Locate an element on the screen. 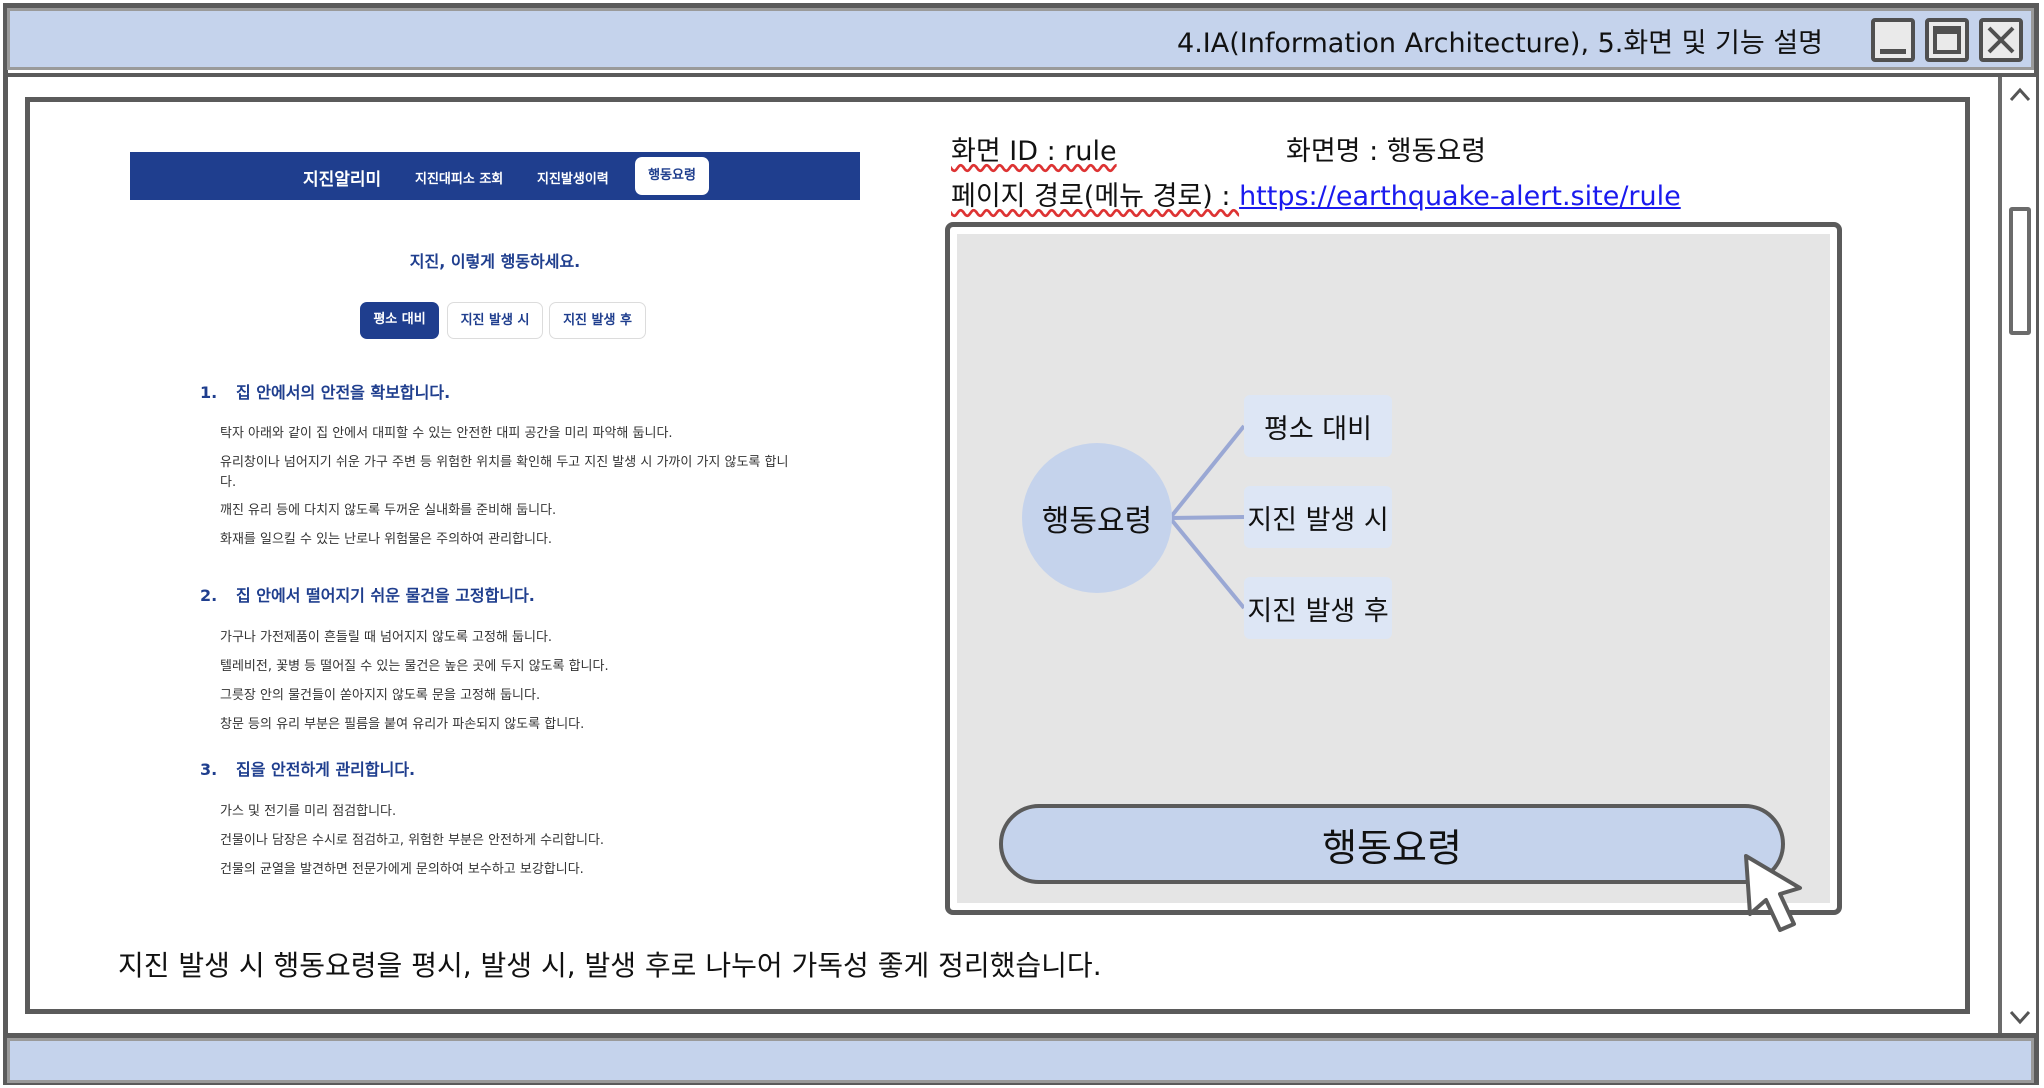 The height and width of the screenshot is (1088, 2044). site-heading: 지진, 이렇게 행동하세요. is located at coordinates (495, 261).